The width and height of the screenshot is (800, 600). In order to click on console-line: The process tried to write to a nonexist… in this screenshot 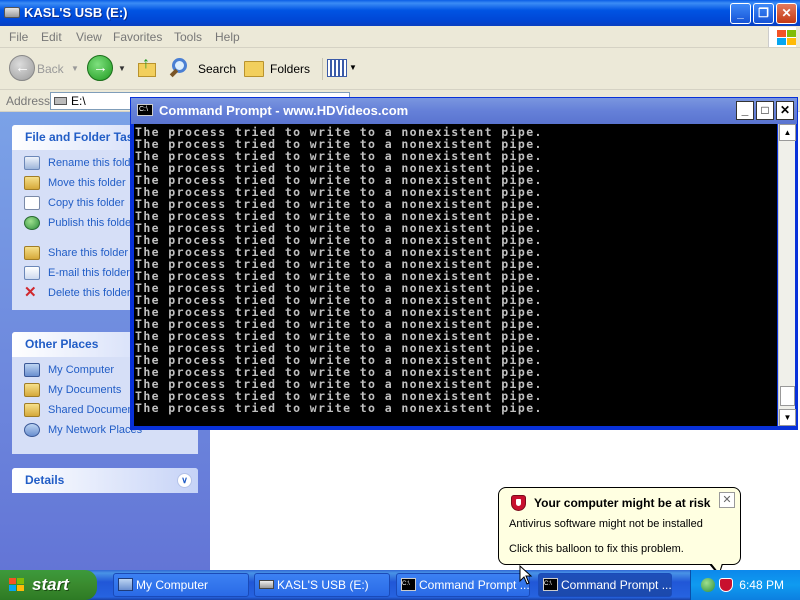, I will do `click(339, 408)`.